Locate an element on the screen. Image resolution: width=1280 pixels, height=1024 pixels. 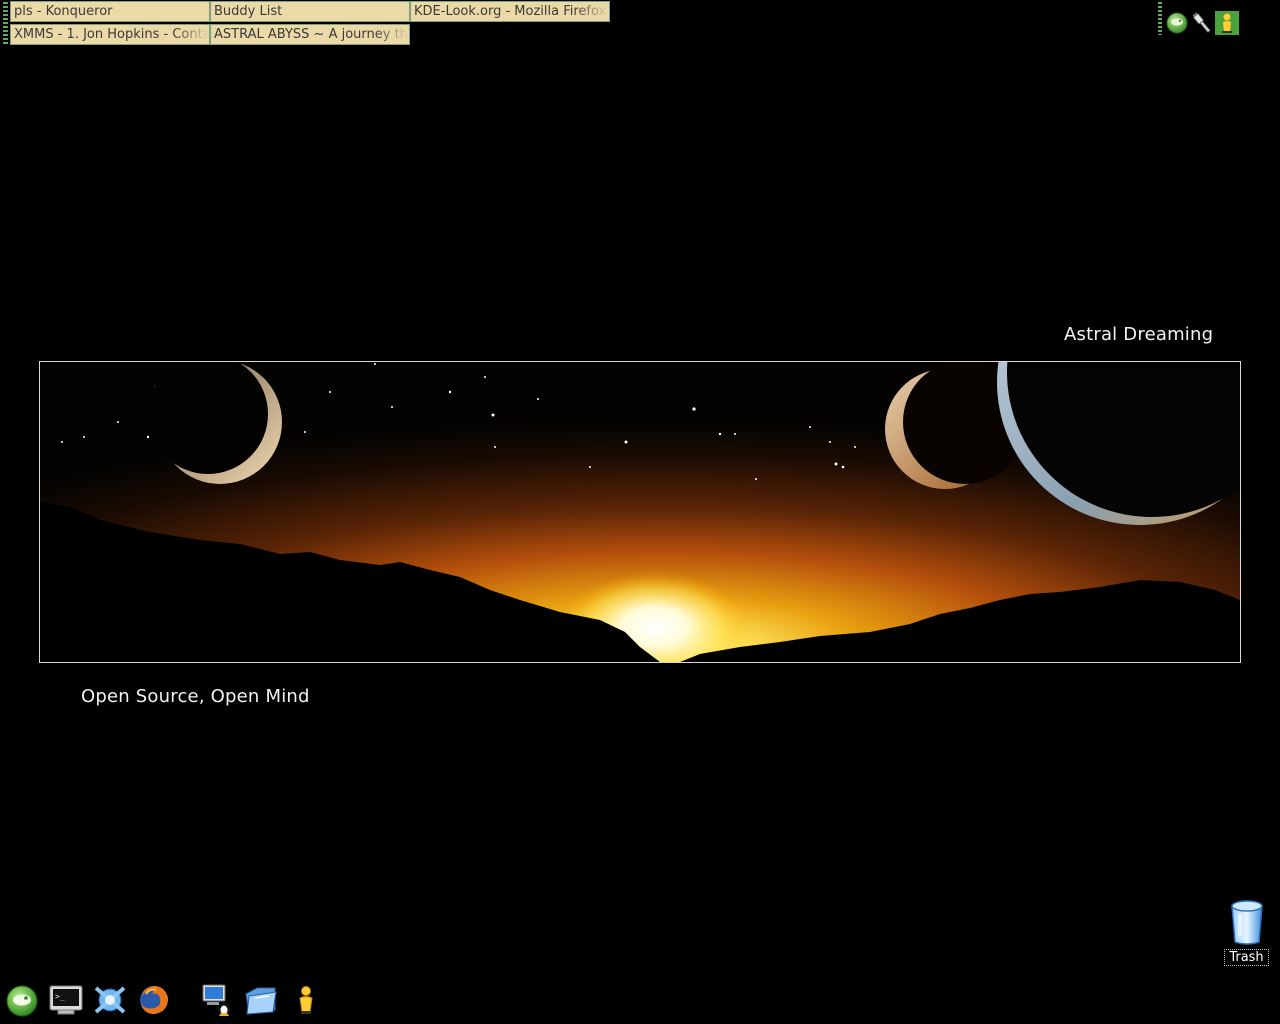
taskbar-button-label: XMMS - 1. Jon Hopkins - Contact Note is located at coordinates (111, 34).